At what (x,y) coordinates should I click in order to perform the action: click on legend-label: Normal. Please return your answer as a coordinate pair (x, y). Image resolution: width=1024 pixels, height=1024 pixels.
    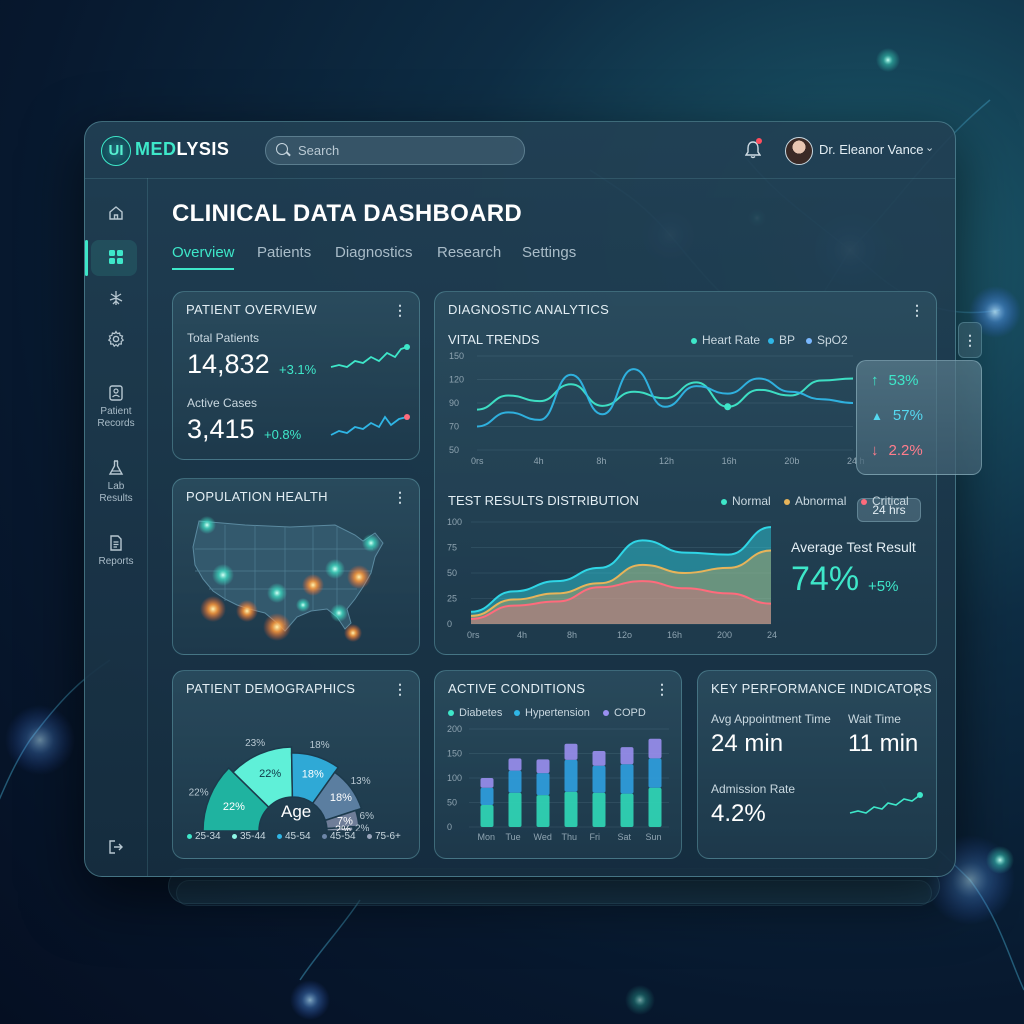
    Looking at the image, I should click on (751, 501).